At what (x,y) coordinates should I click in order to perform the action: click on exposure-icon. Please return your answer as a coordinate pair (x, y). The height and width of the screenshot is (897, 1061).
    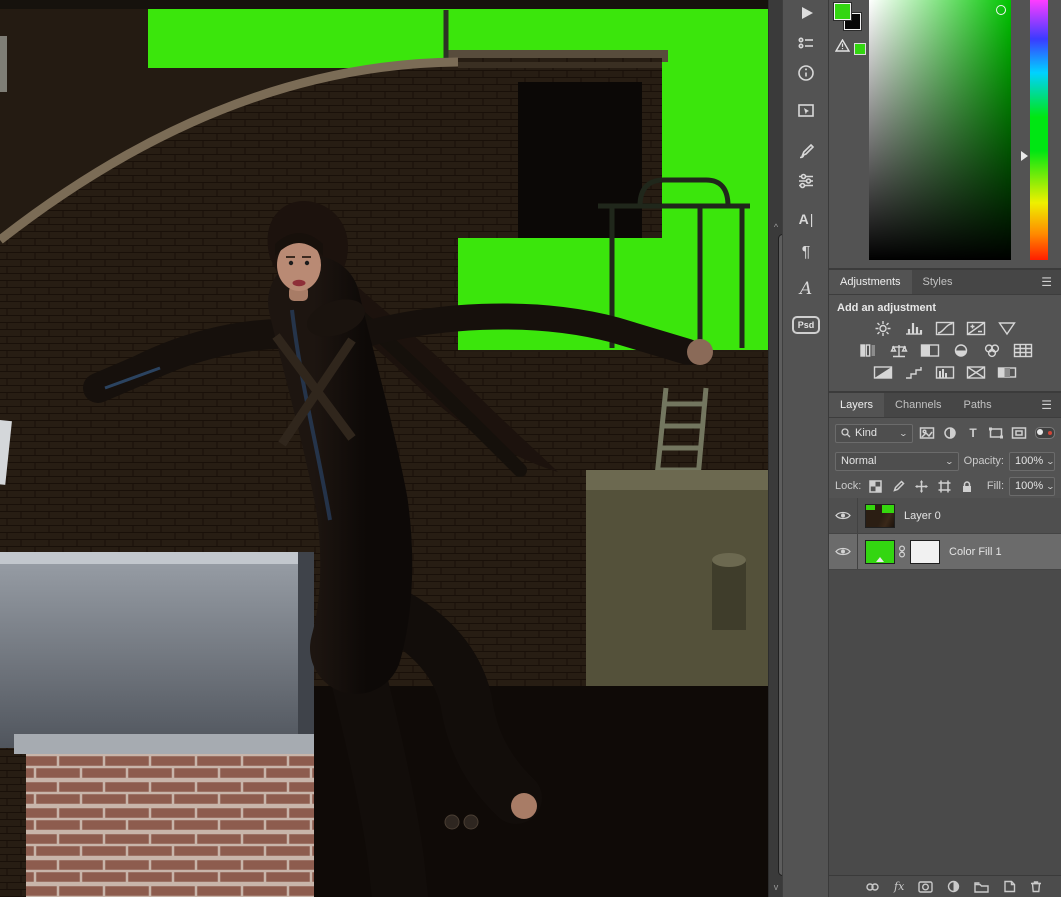
    Looking at the image, I should click on (976, 328).